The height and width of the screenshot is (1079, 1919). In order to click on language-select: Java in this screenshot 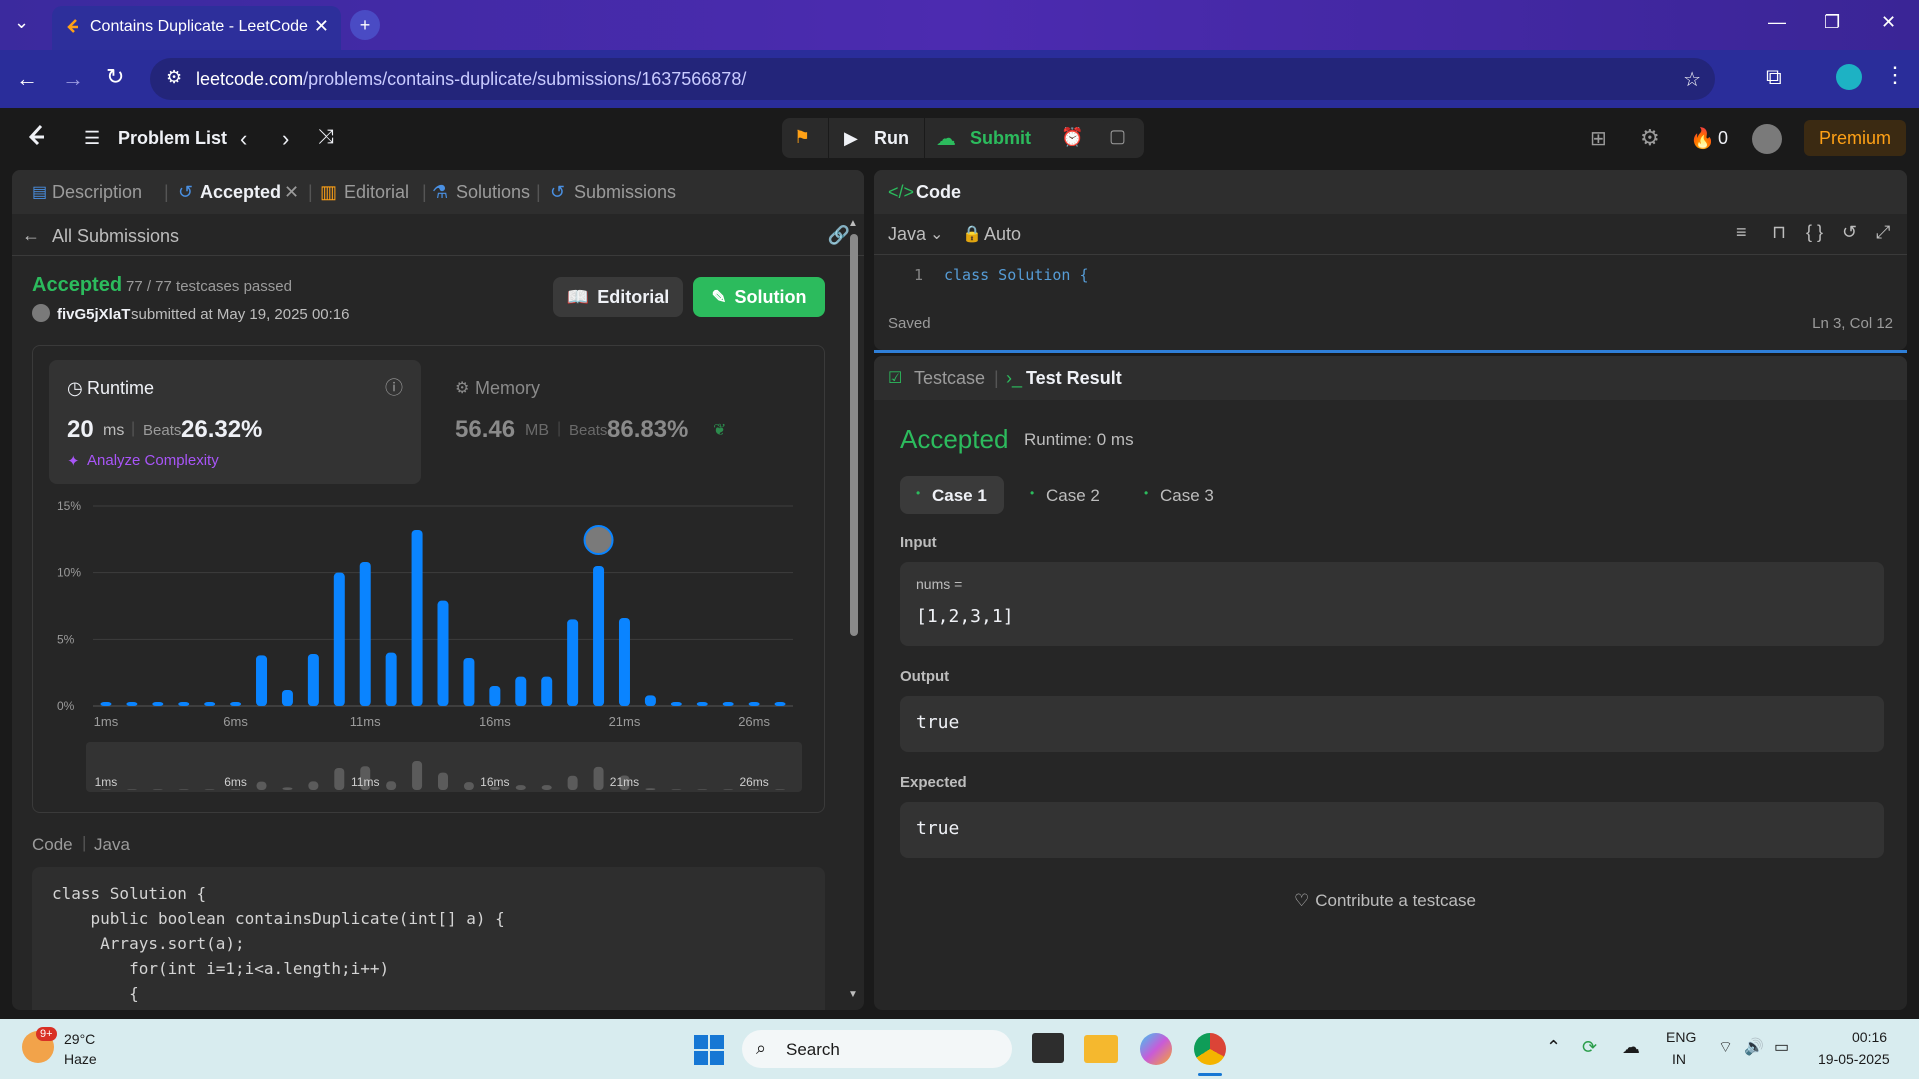, I will do `click(907, 234)`.